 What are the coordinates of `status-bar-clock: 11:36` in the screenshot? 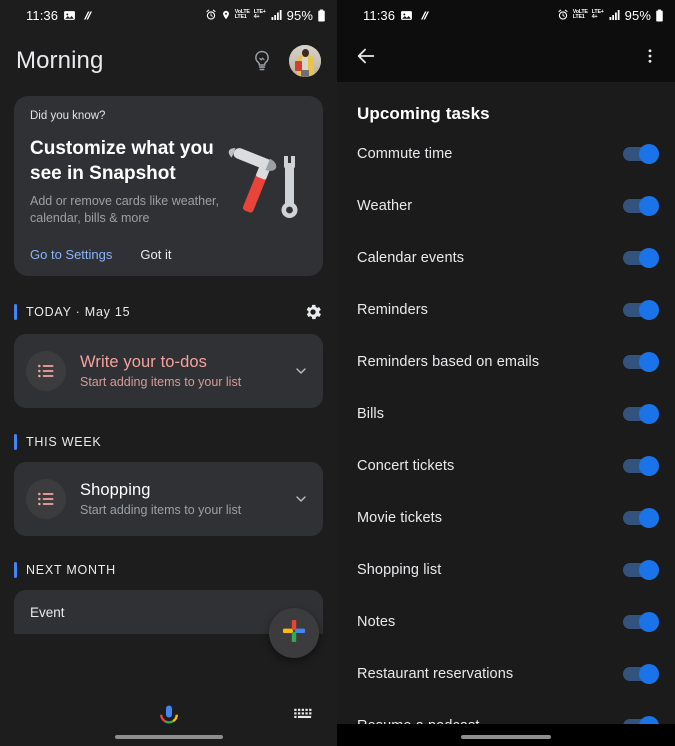 It's located at (42, 15).